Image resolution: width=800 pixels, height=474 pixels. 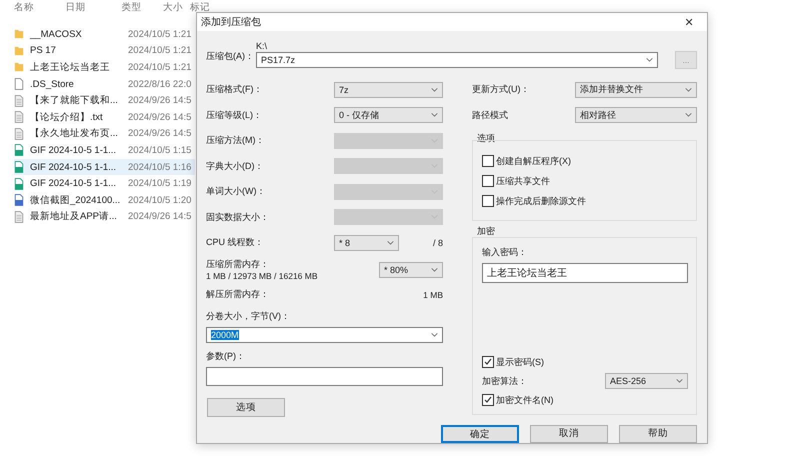 I want to click on dropdown: 0 - 仅存储, so click(x=388, y=115).